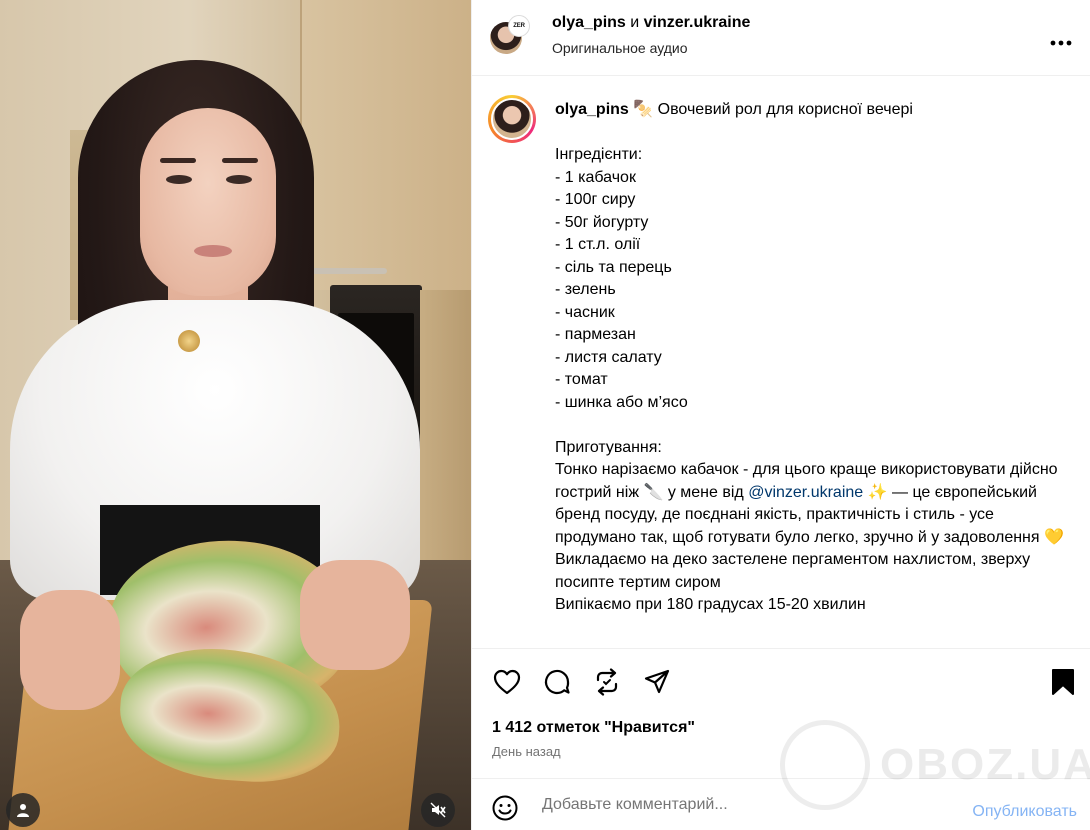  Describe the element at coordinates (608, 357) in the screenshot. I see `ingredient-item: - листя салату` at that location.